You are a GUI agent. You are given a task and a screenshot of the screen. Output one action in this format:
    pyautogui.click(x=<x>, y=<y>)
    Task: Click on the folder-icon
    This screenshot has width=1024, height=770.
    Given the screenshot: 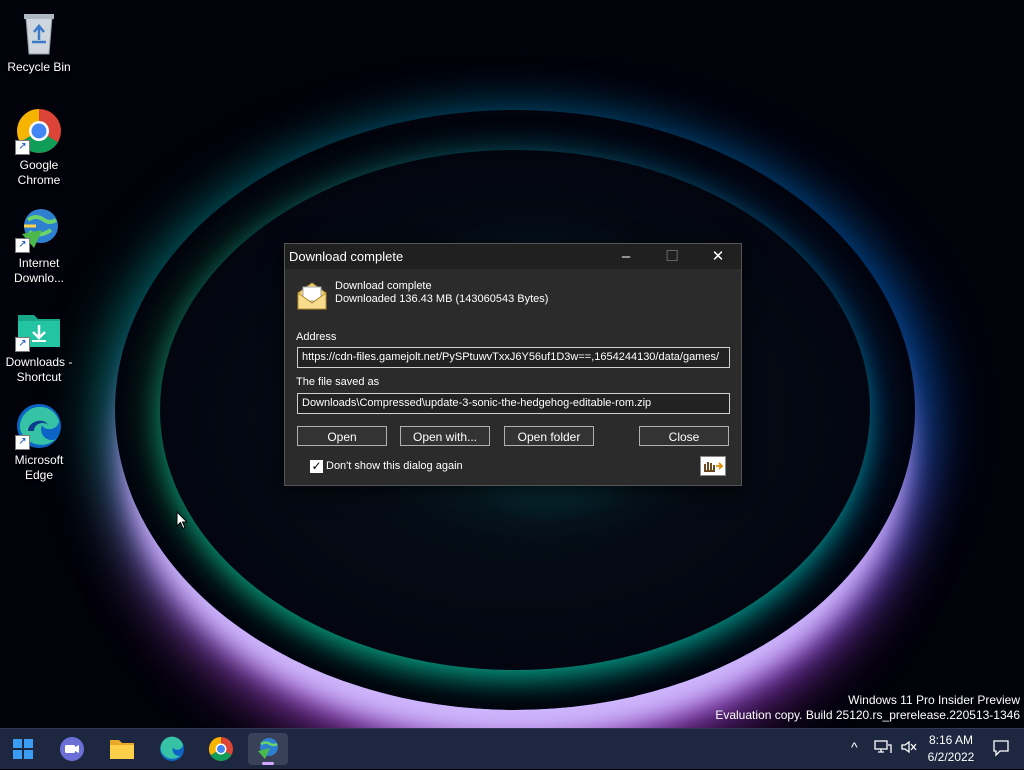 What is the action you would take?
    pyautogui.click(x=122, y=749)
    